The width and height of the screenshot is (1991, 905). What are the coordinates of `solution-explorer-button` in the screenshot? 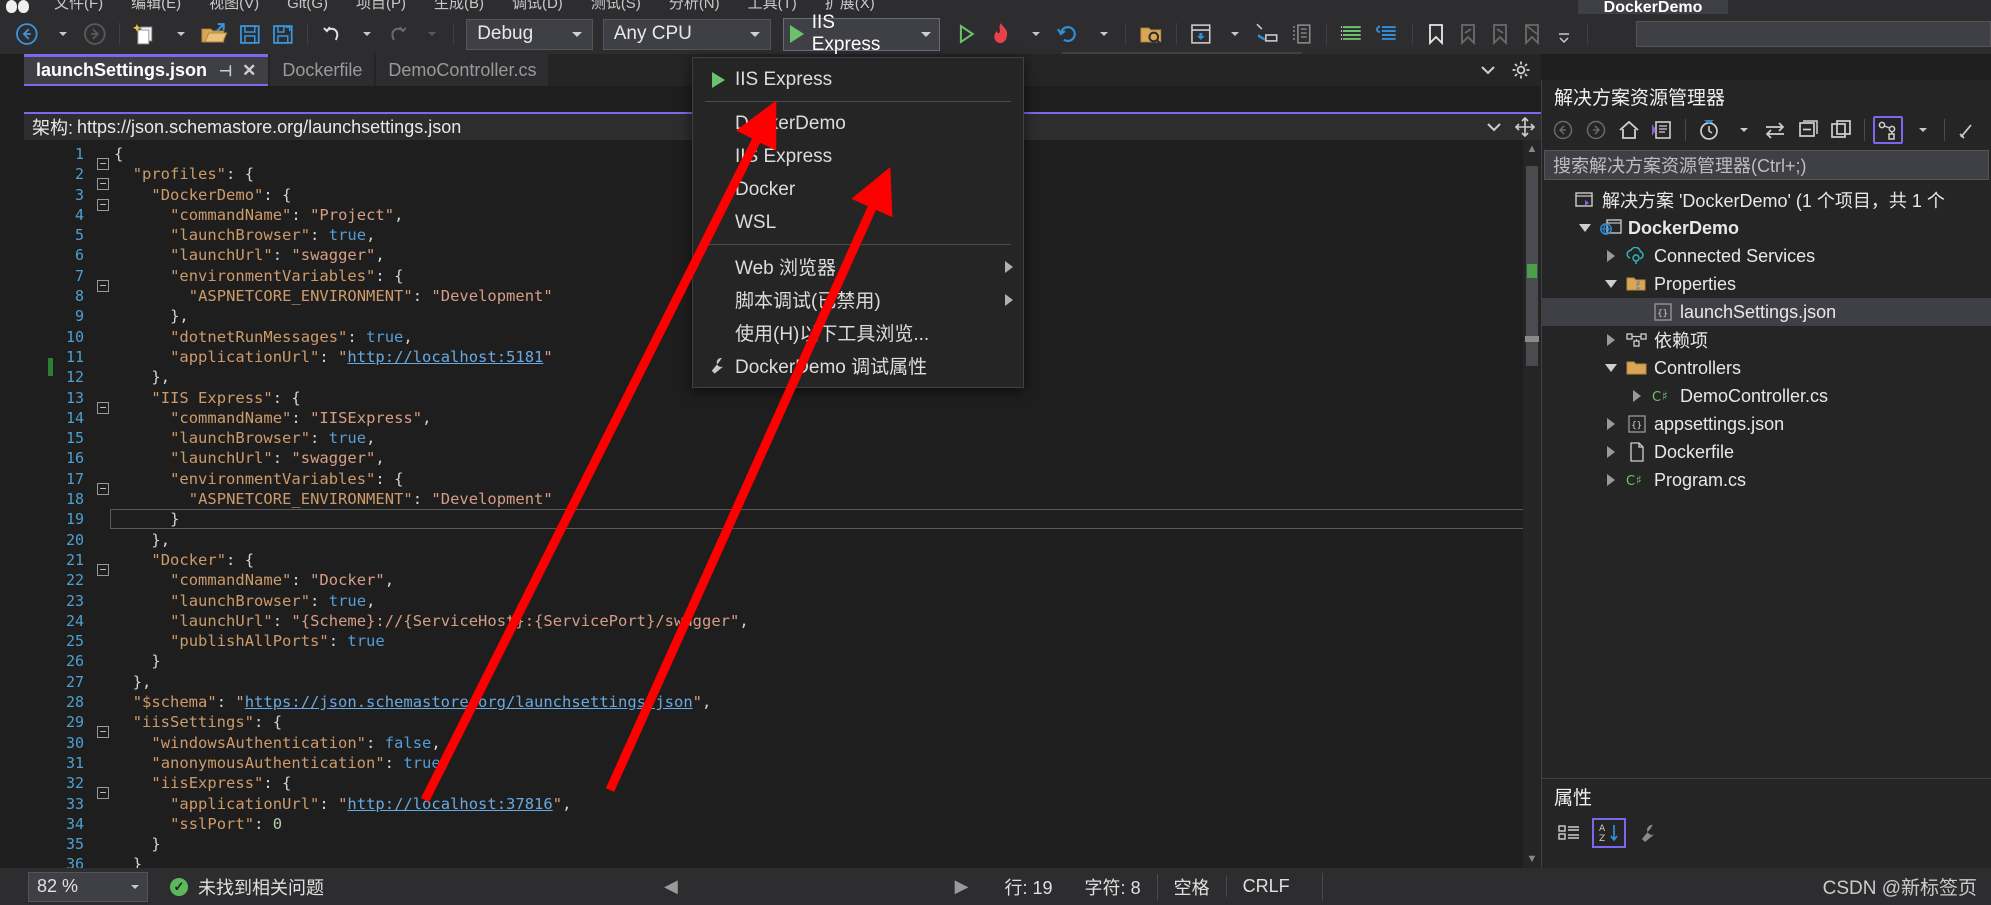 It's located at (1201, 34).